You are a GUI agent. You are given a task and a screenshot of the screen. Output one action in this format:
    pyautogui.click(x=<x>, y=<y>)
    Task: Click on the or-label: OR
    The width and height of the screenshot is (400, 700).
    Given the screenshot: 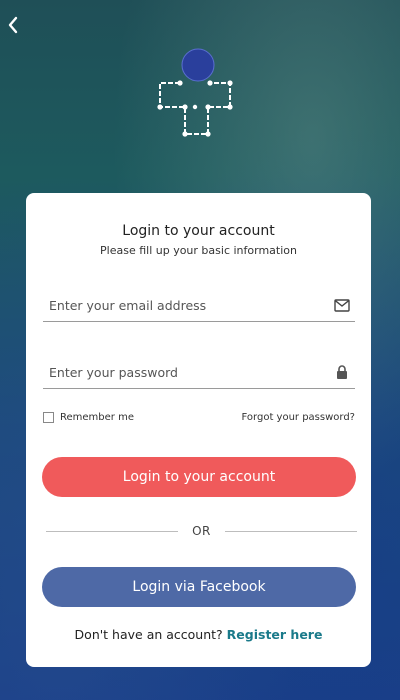 What is the action you would take?
    pyautogui.click(x=201, y=531)
    